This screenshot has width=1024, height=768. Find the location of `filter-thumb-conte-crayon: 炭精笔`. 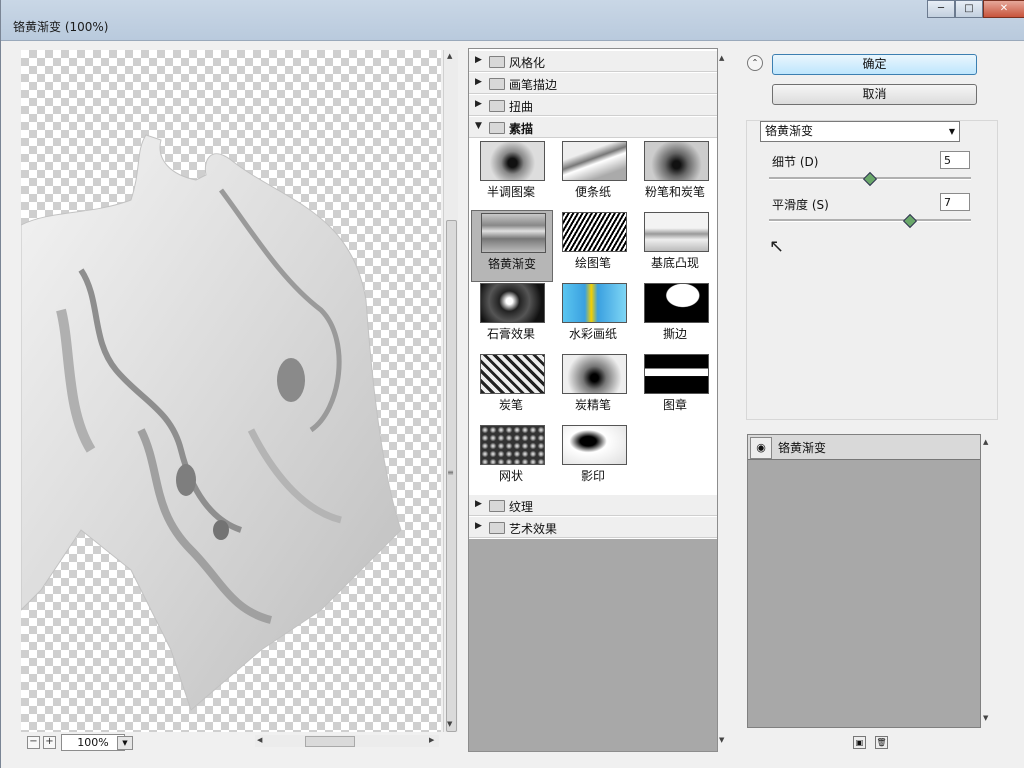

filter-thumb-conte-crayon: 炭精笔 is located at coordinates (593, 387).